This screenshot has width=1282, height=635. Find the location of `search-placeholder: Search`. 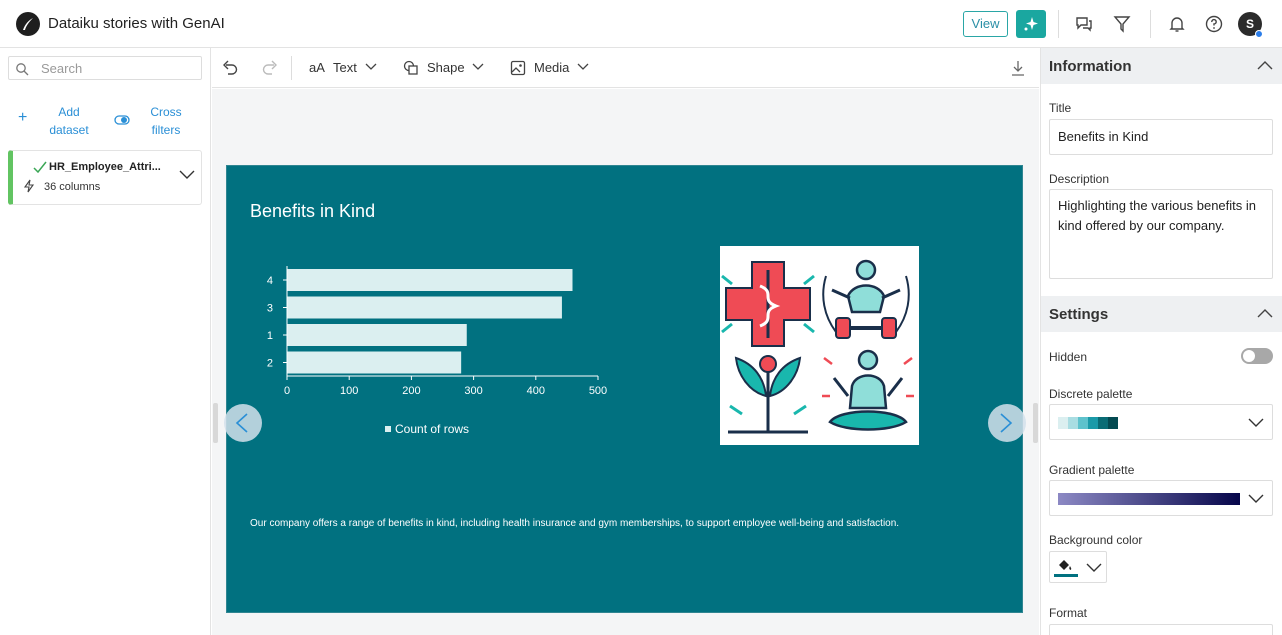

search-placeholder: Search is located at coordinates (62, 68).